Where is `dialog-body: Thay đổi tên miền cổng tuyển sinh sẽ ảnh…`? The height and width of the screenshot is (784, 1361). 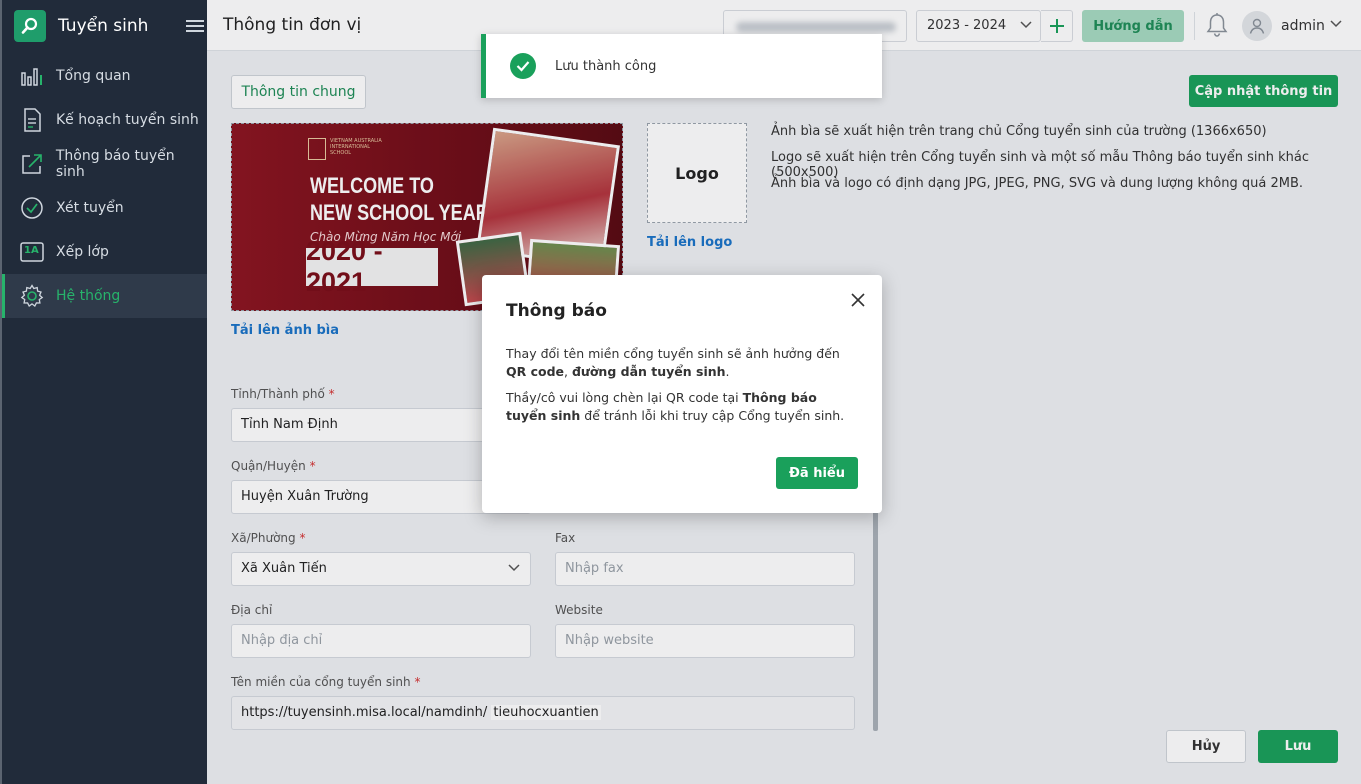
dialog-body: Thay đổi tên miền cổng tuyển sinh sẽ ảnh… is located at coordinates (682, 389).